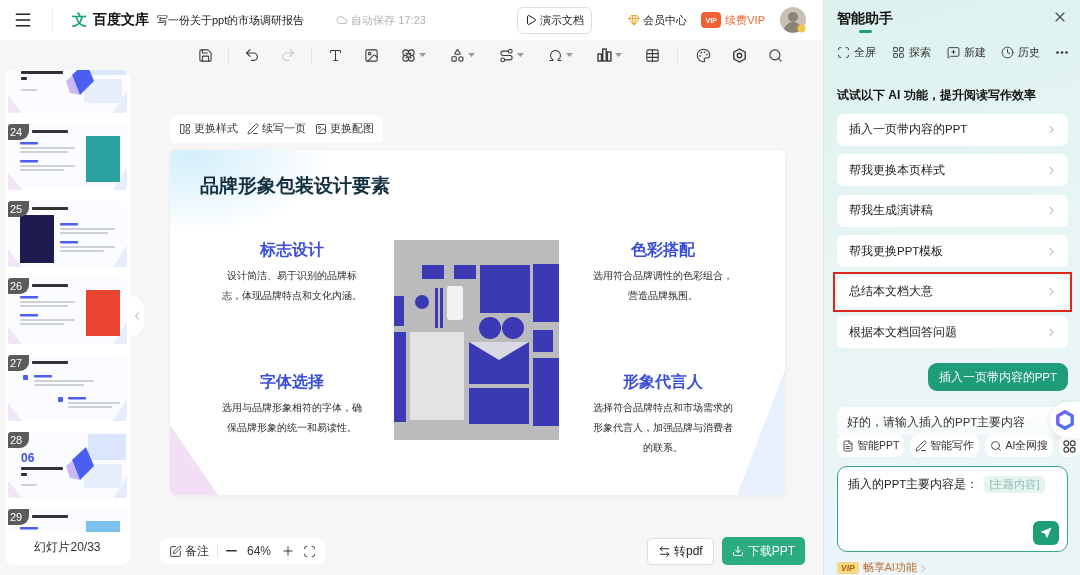 This screenshot has height=575, width=1080. Describe the element at coordinates (531, 20) in the screenshot. I see `play-icon` at that location.